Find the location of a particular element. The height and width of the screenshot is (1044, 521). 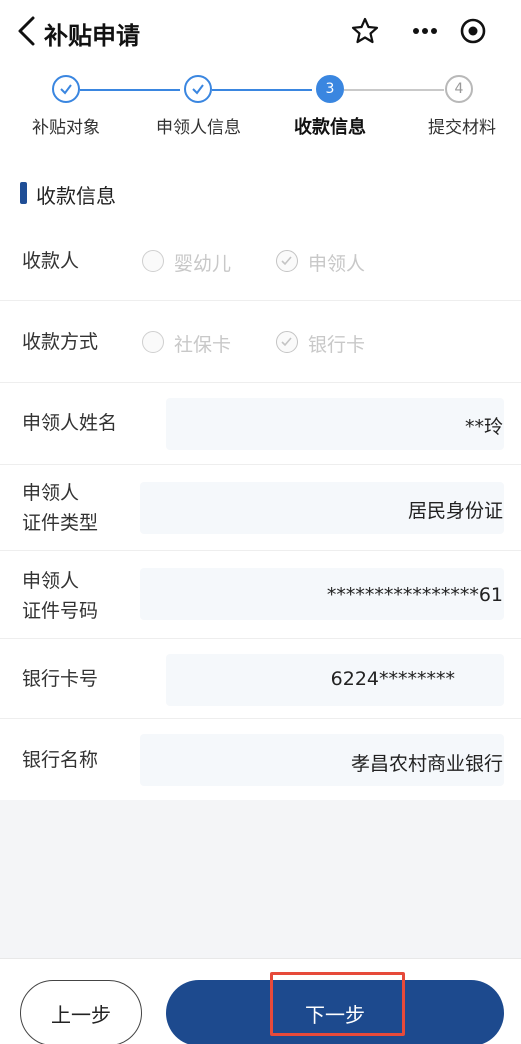

step-1-check-icon is located at coordinates (66, 89).